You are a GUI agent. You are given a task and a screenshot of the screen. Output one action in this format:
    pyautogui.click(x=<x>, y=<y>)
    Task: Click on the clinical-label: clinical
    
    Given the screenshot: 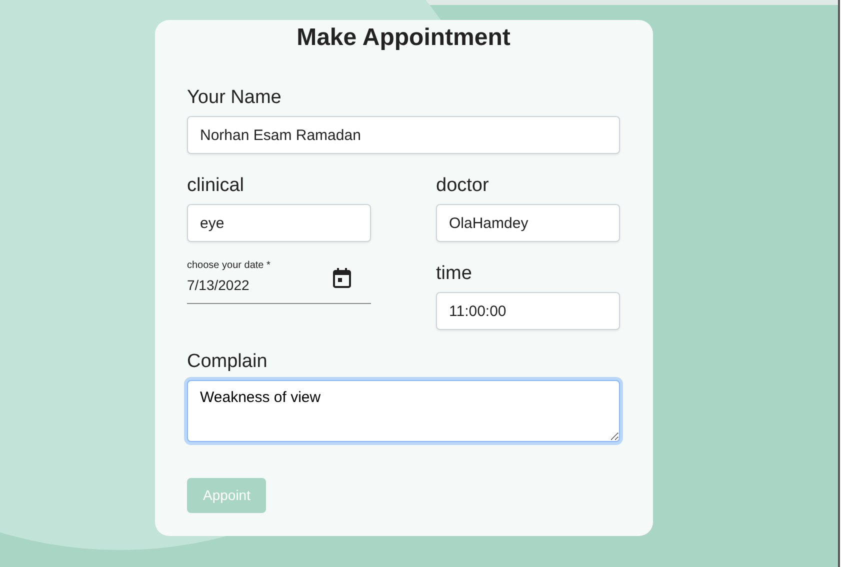 What is the action you would take?
    pyautogui.click(x=215, y=186)
    